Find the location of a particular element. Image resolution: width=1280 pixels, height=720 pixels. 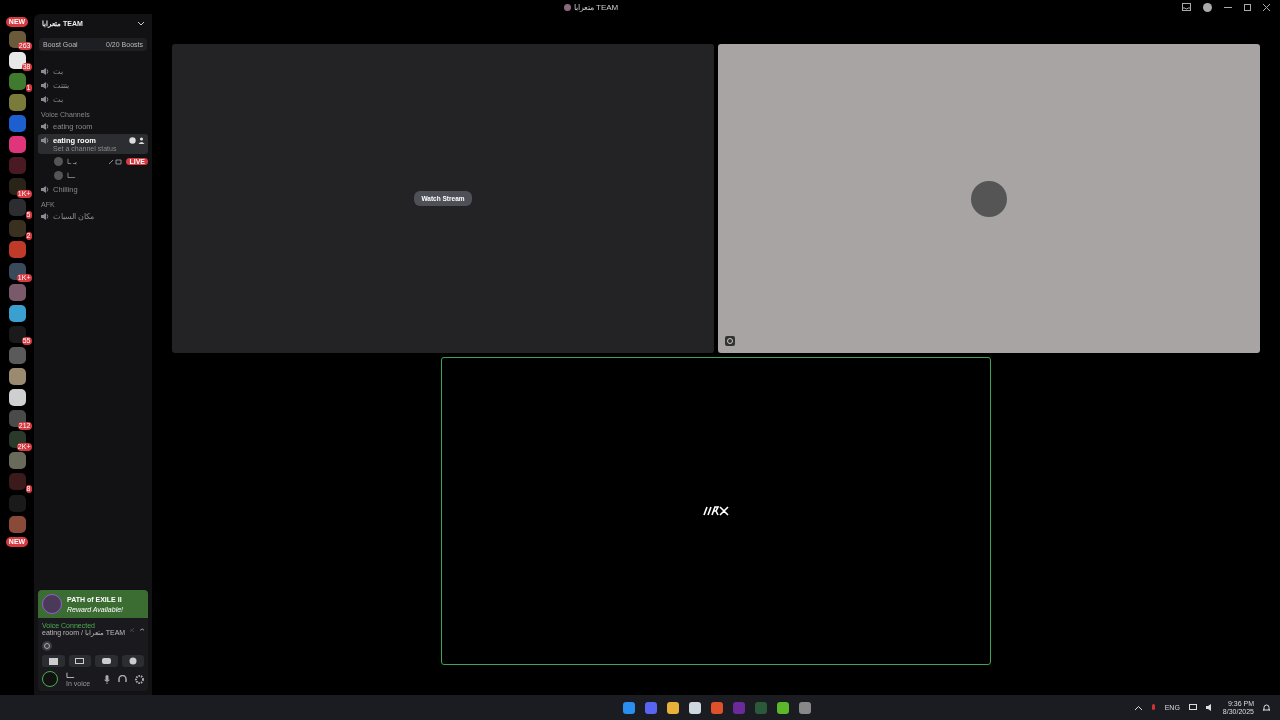

activity-button is located at coordinates (106, 661).